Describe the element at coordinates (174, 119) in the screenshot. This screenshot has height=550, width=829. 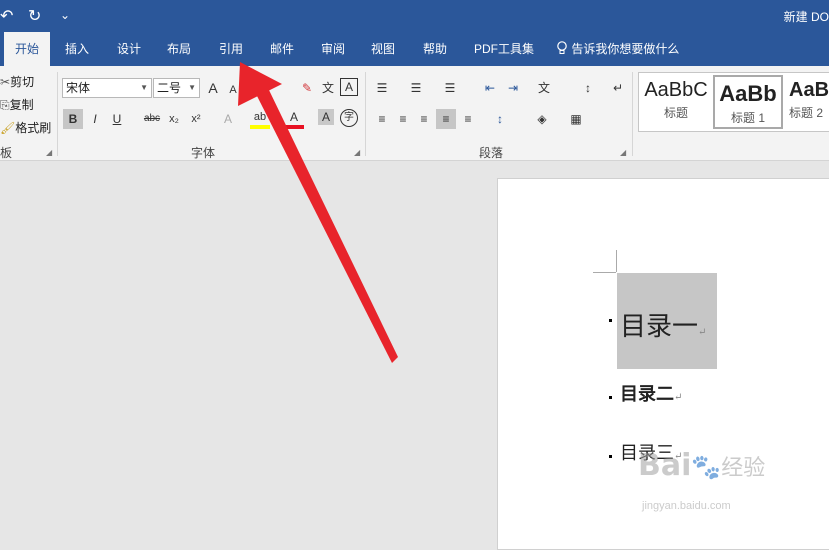
I see `subscript-button: x₂` at that location.